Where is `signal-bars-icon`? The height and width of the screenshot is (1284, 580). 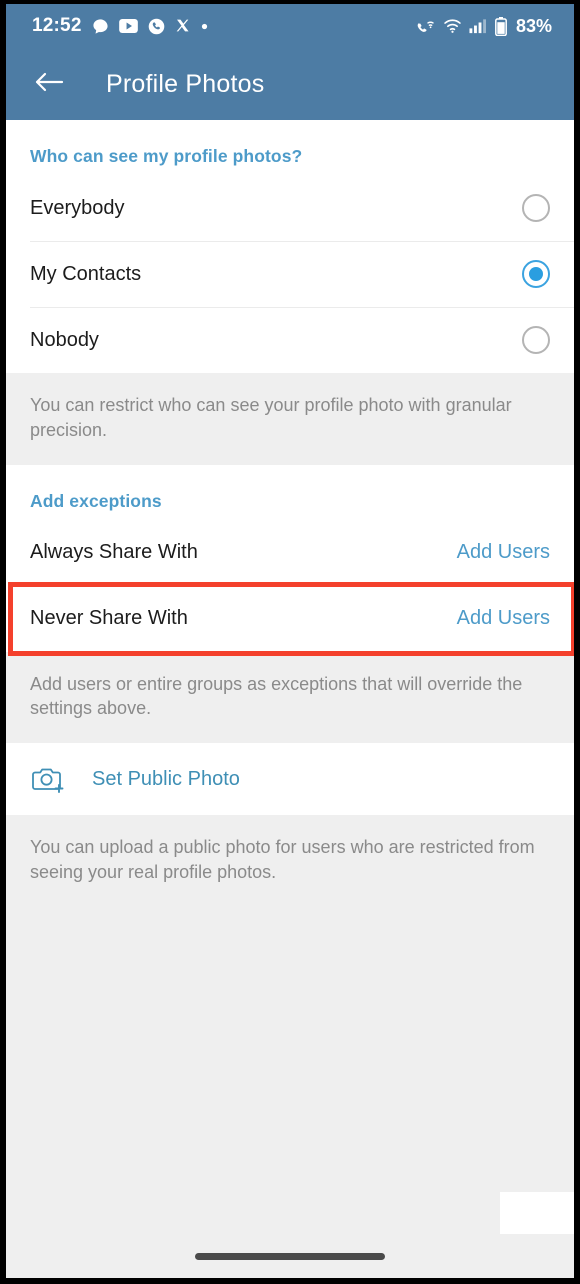
signal-bars-icon is located at coordinates (478, 26).